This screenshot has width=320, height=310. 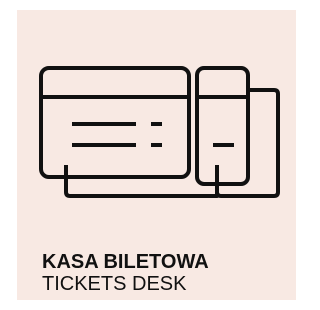 I want to click on title-polish: KASA BILETOWA, so click(x=125, y=262).